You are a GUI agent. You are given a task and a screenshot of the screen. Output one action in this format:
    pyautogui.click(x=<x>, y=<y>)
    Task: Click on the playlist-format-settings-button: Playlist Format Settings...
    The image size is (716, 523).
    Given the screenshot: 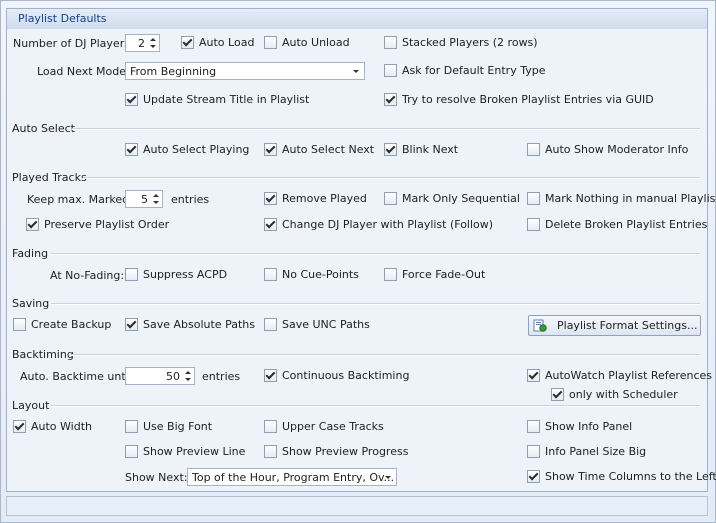 What is the action you would take?
    pyautogui.click(x=614, y=325)
    